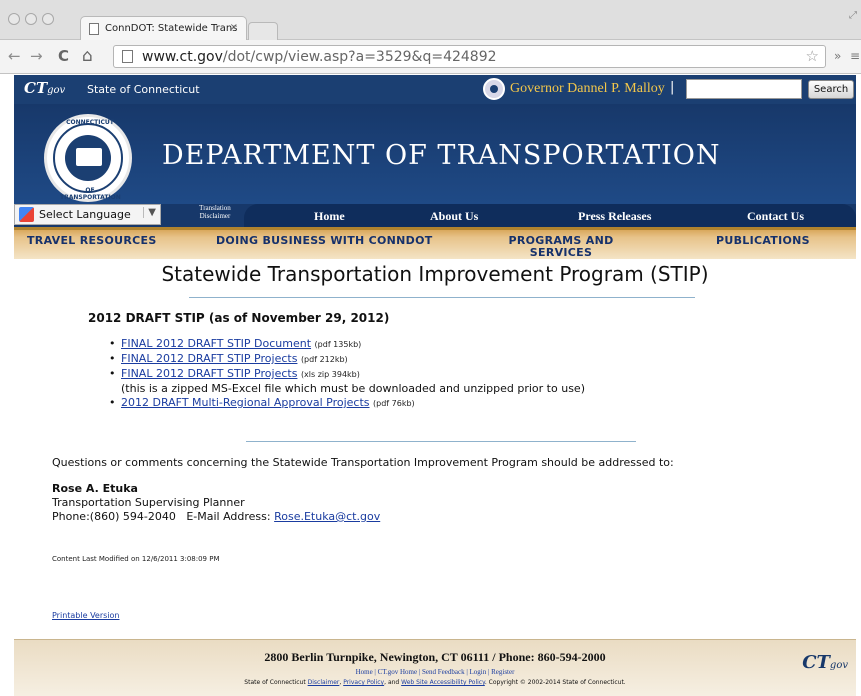 The image size is (861, 696). I want to click on nav-publications: PUBLICATIONS, so click(763, 241).